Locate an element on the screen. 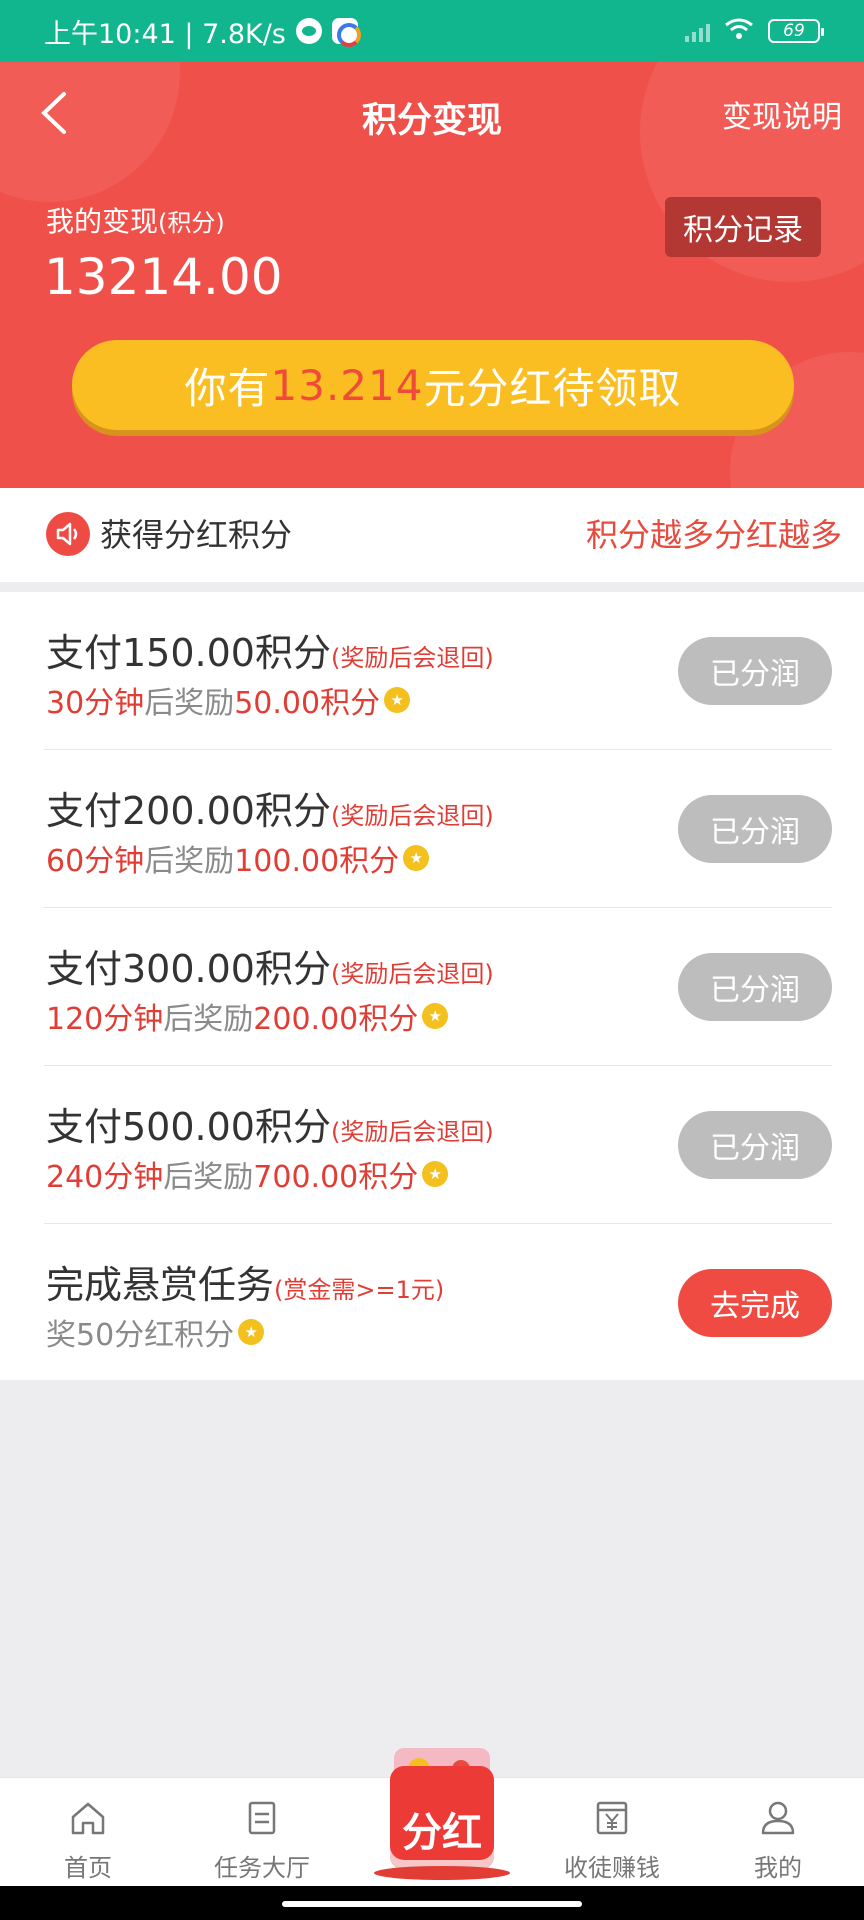  tab-dividend-label: 分红 is located at coordinates (442, 1833).